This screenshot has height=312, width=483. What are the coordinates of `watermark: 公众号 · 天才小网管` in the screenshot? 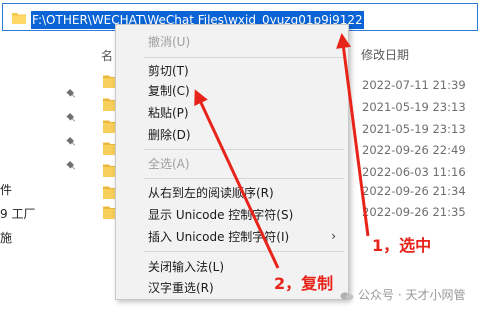 It's located at (402, 294).